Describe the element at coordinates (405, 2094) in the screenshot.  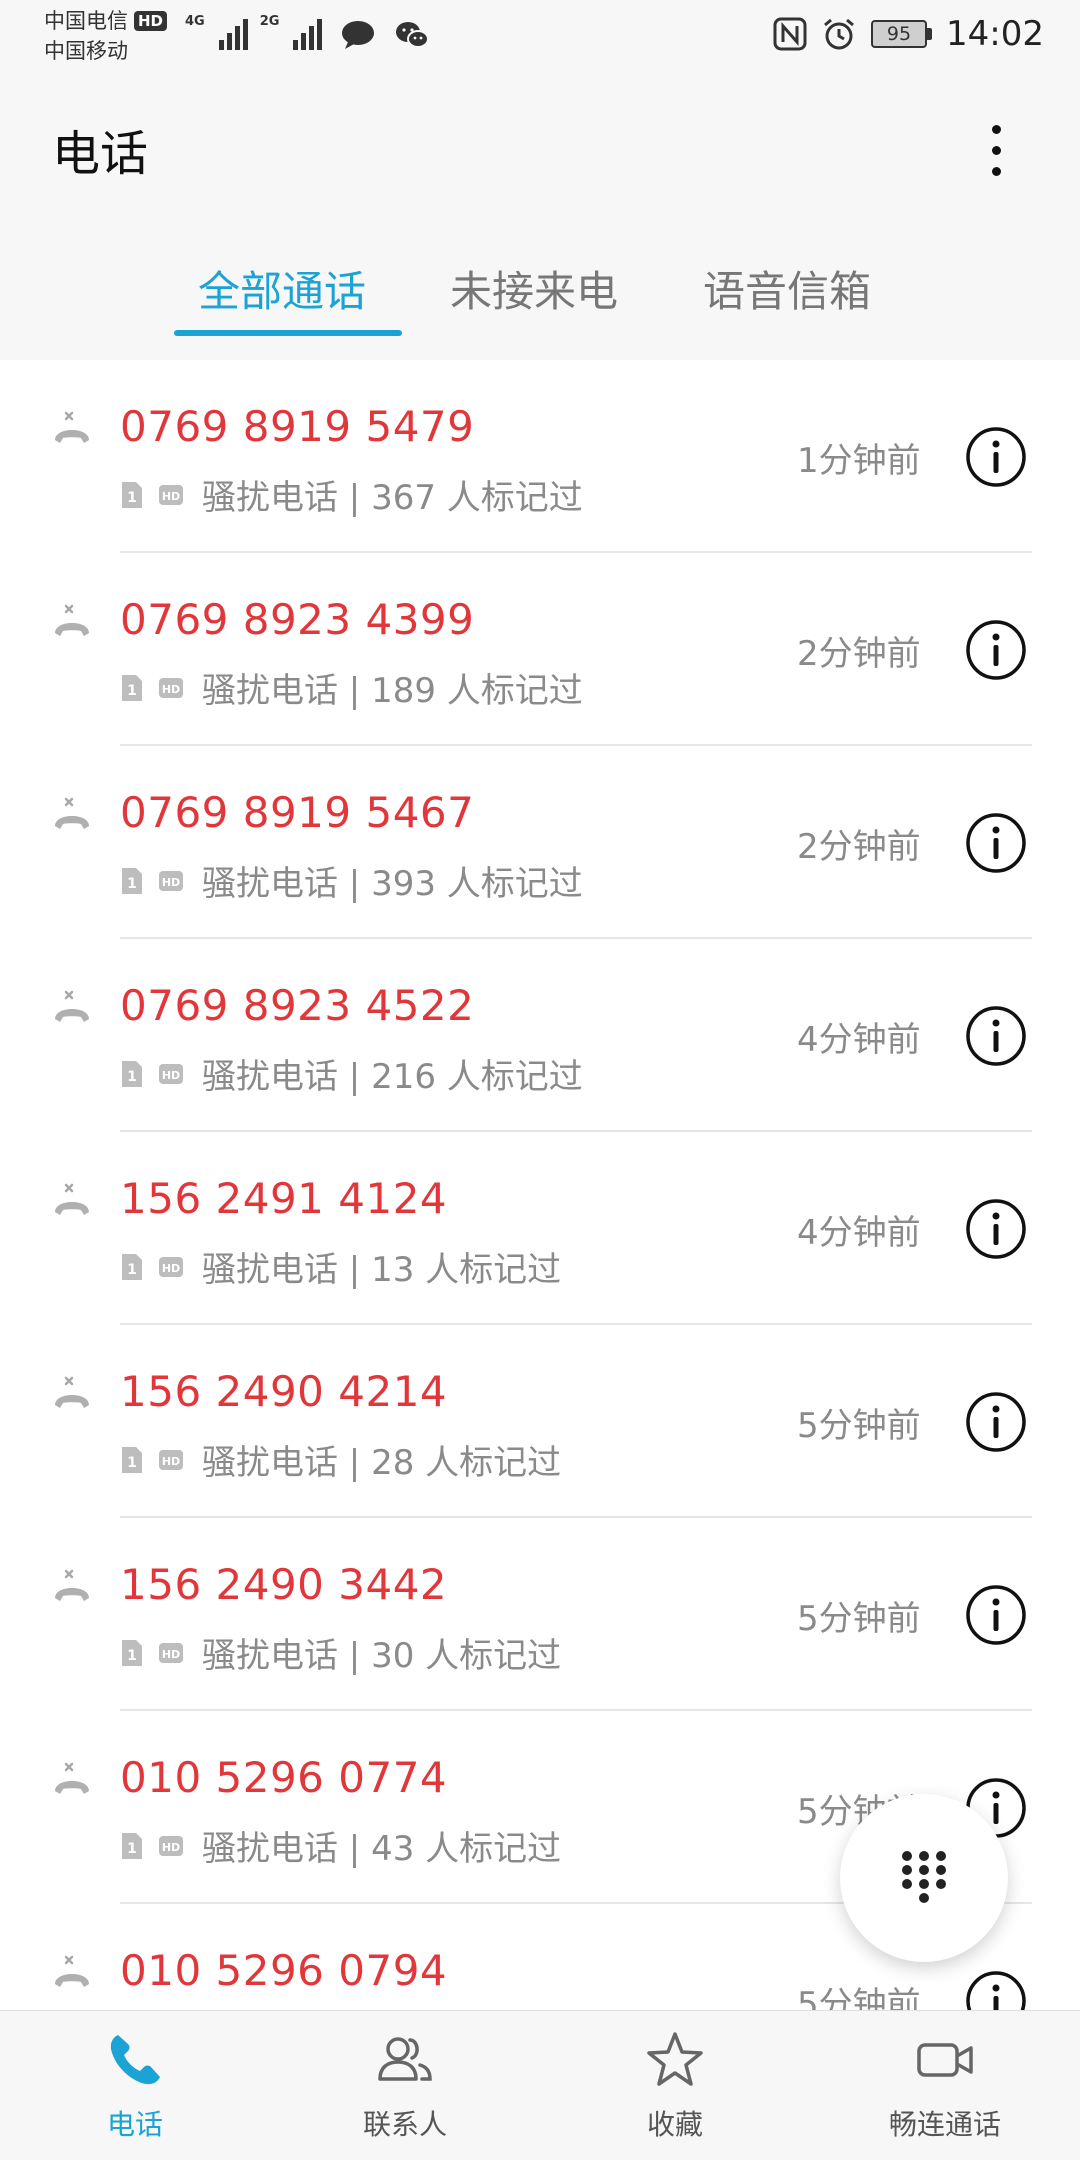
I see `nav-contacts: 联系人` at that location.